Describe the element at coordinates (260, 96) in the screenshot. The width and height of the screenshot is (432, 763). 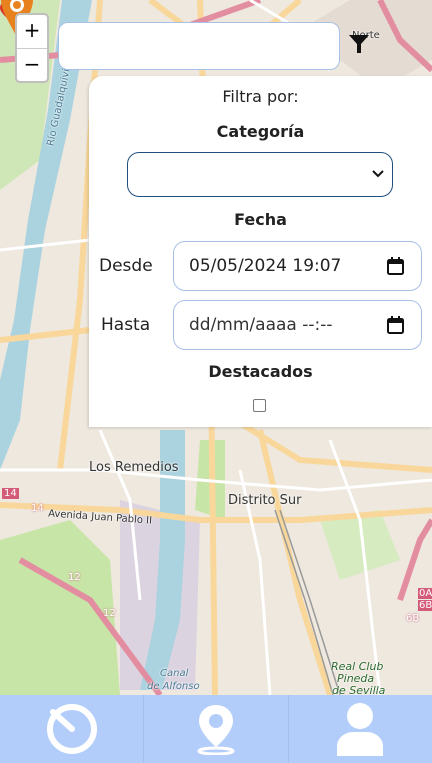
I see `filter-title: Filtra por:` at that location.